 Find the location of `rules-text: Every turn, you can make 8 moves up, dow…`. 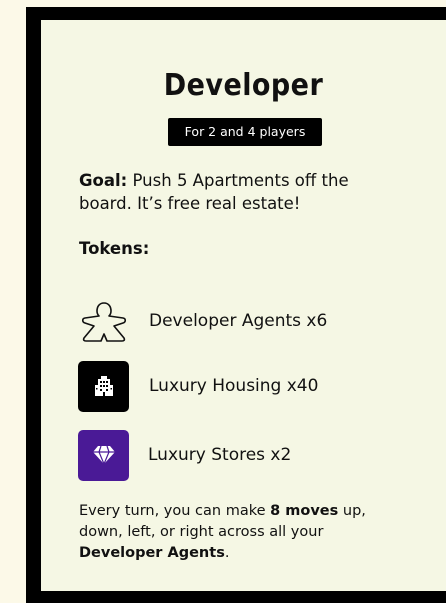

rules-text: Every turn, you can make 8 moves up, dow… is located at coordinates (239, 532).